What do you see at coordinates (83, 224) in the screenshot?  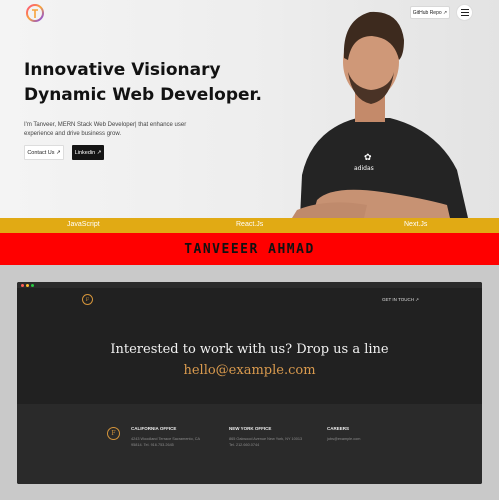 I see `skill-javascript: JavaScript` at bounding box center [83, 224].